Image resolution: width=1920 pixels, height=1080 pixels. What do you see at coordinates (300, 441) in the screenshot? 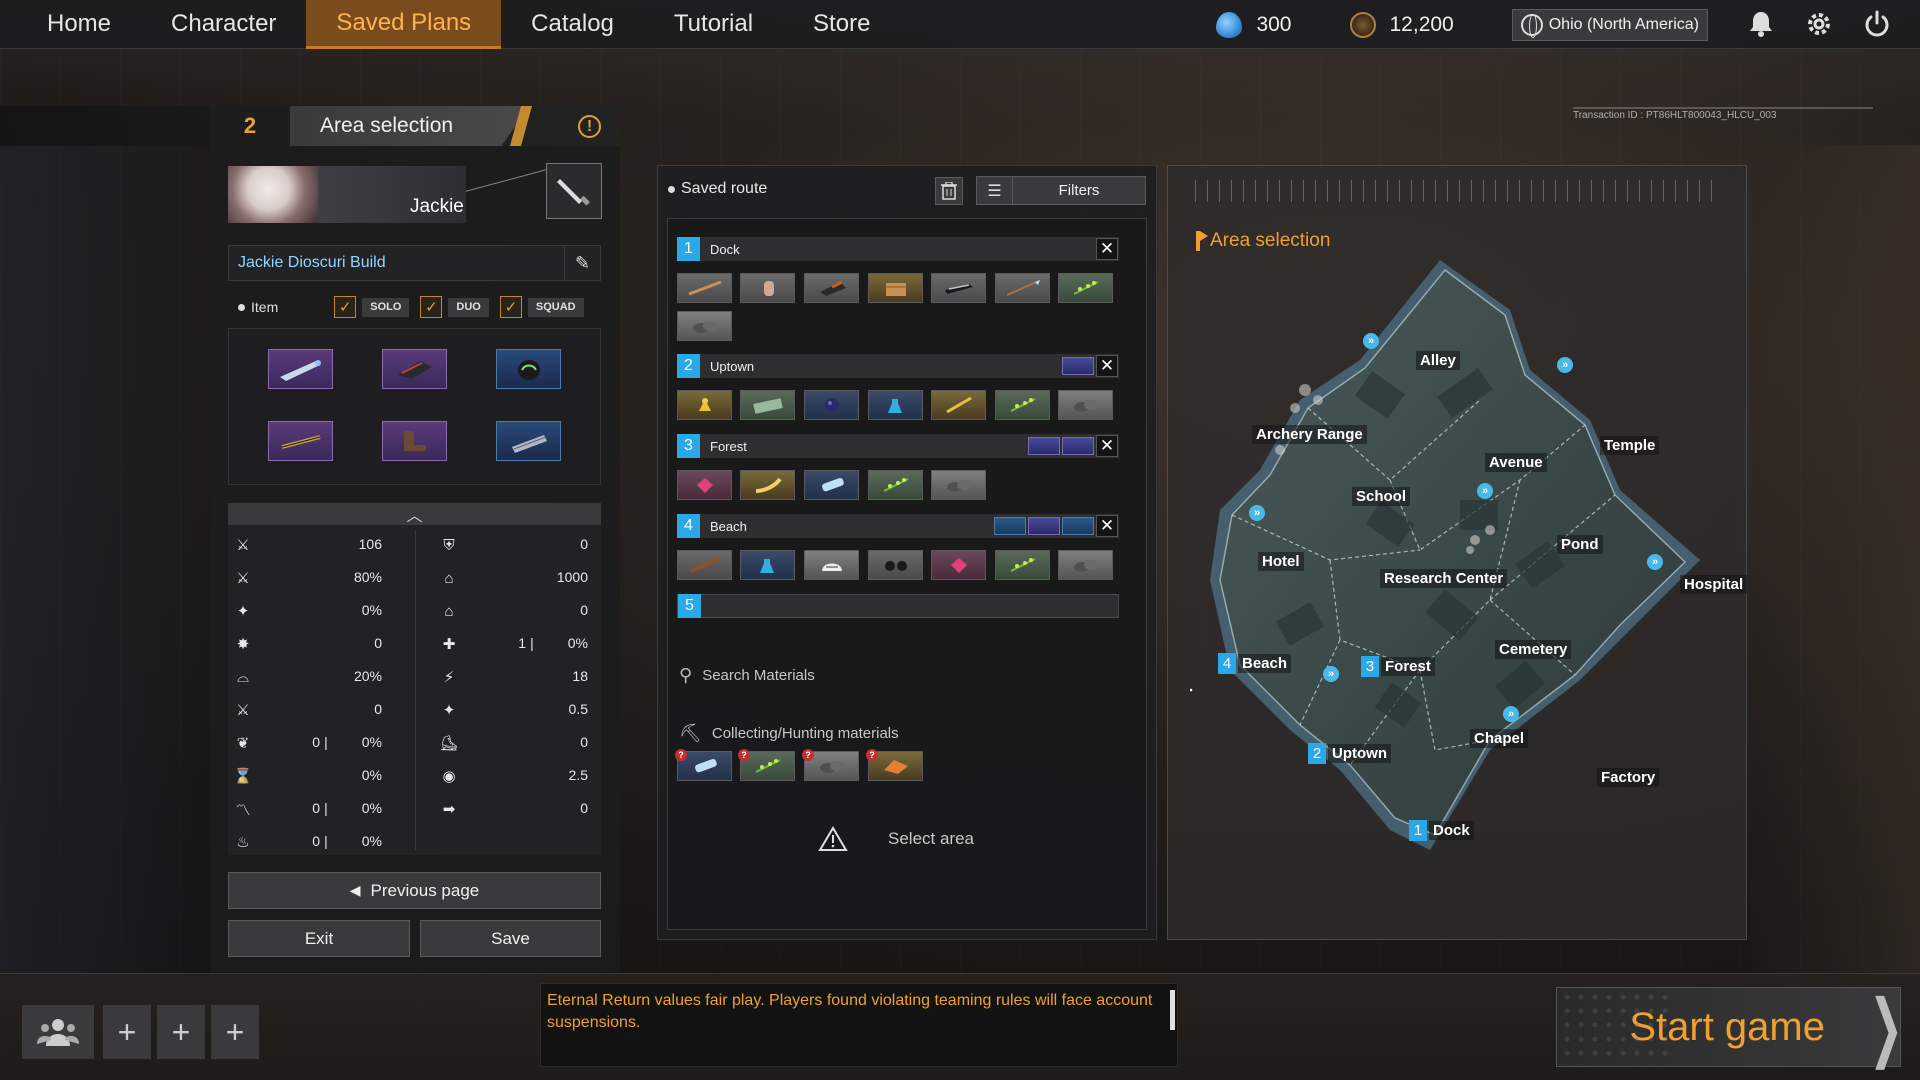
I see `equip-slot-arm` at bounding box center [300, 441].